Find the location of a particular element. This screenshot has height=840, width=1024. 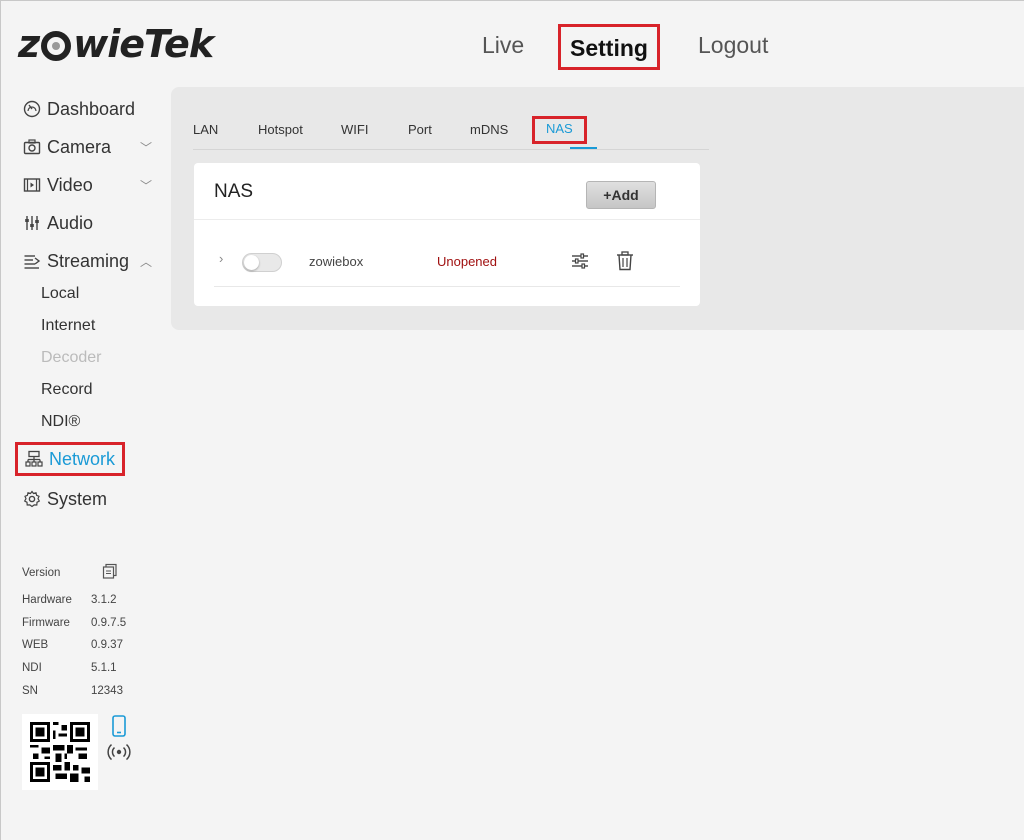

sidebar-item-network: Network is located at coordinates (70, 459).